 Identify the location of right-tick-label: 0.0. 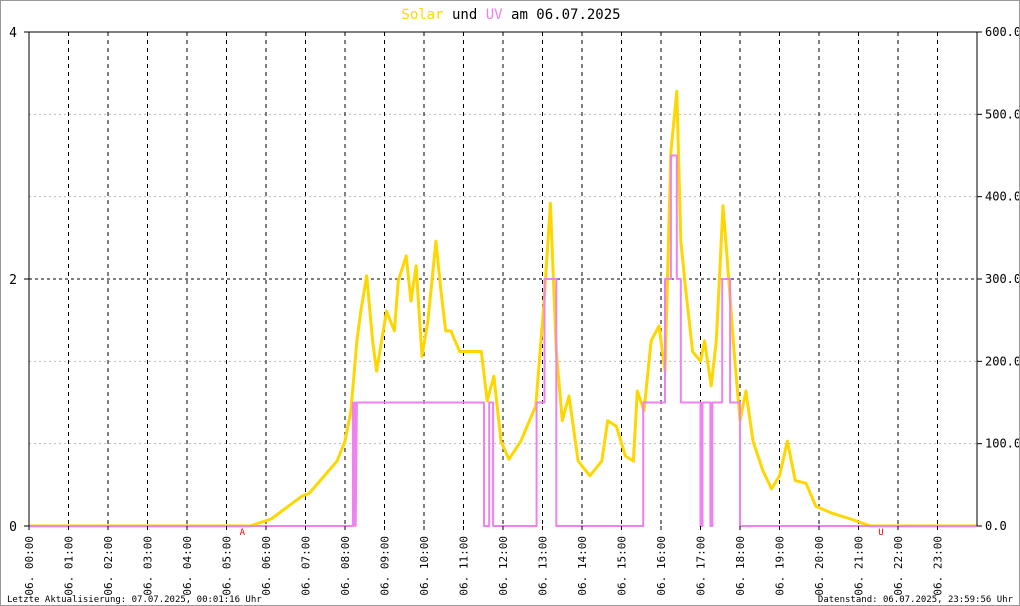
(996, 526).